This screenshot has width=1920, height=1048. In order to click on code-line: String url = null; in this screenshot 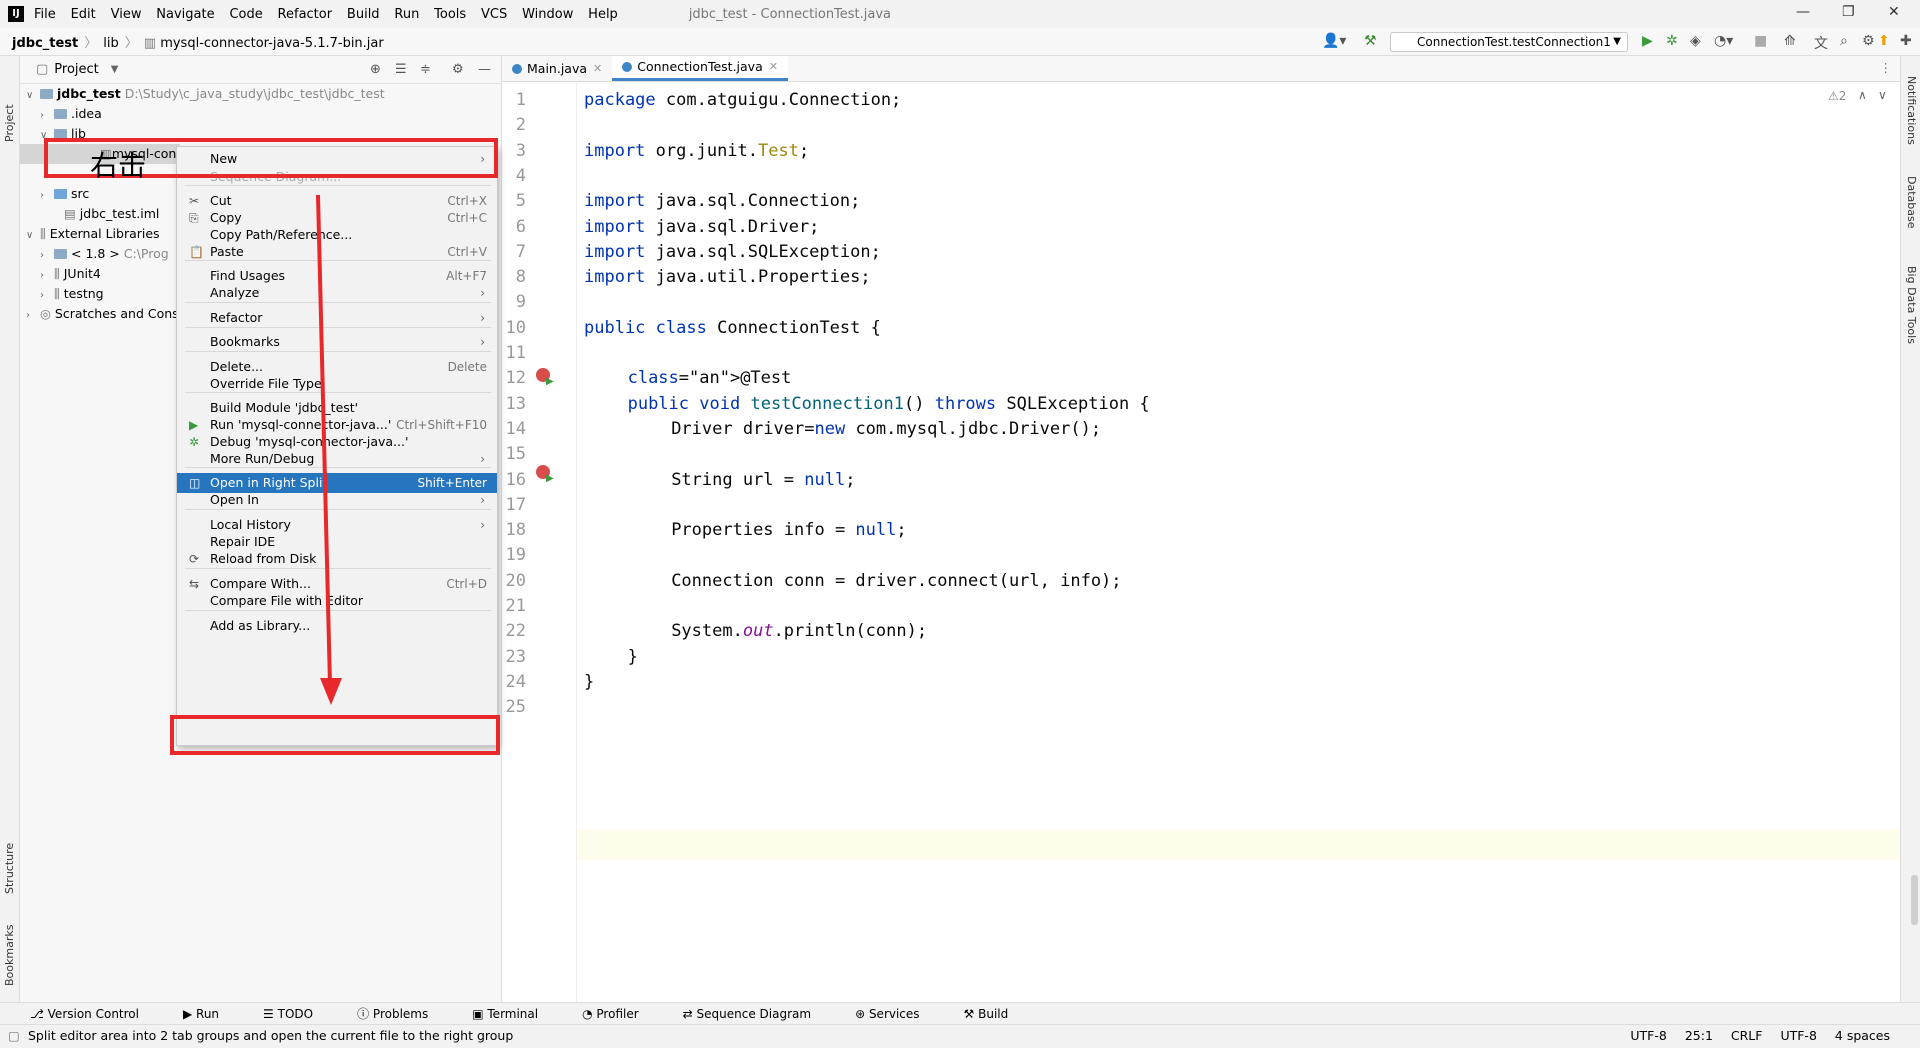, I will do `click(763, 480)`.